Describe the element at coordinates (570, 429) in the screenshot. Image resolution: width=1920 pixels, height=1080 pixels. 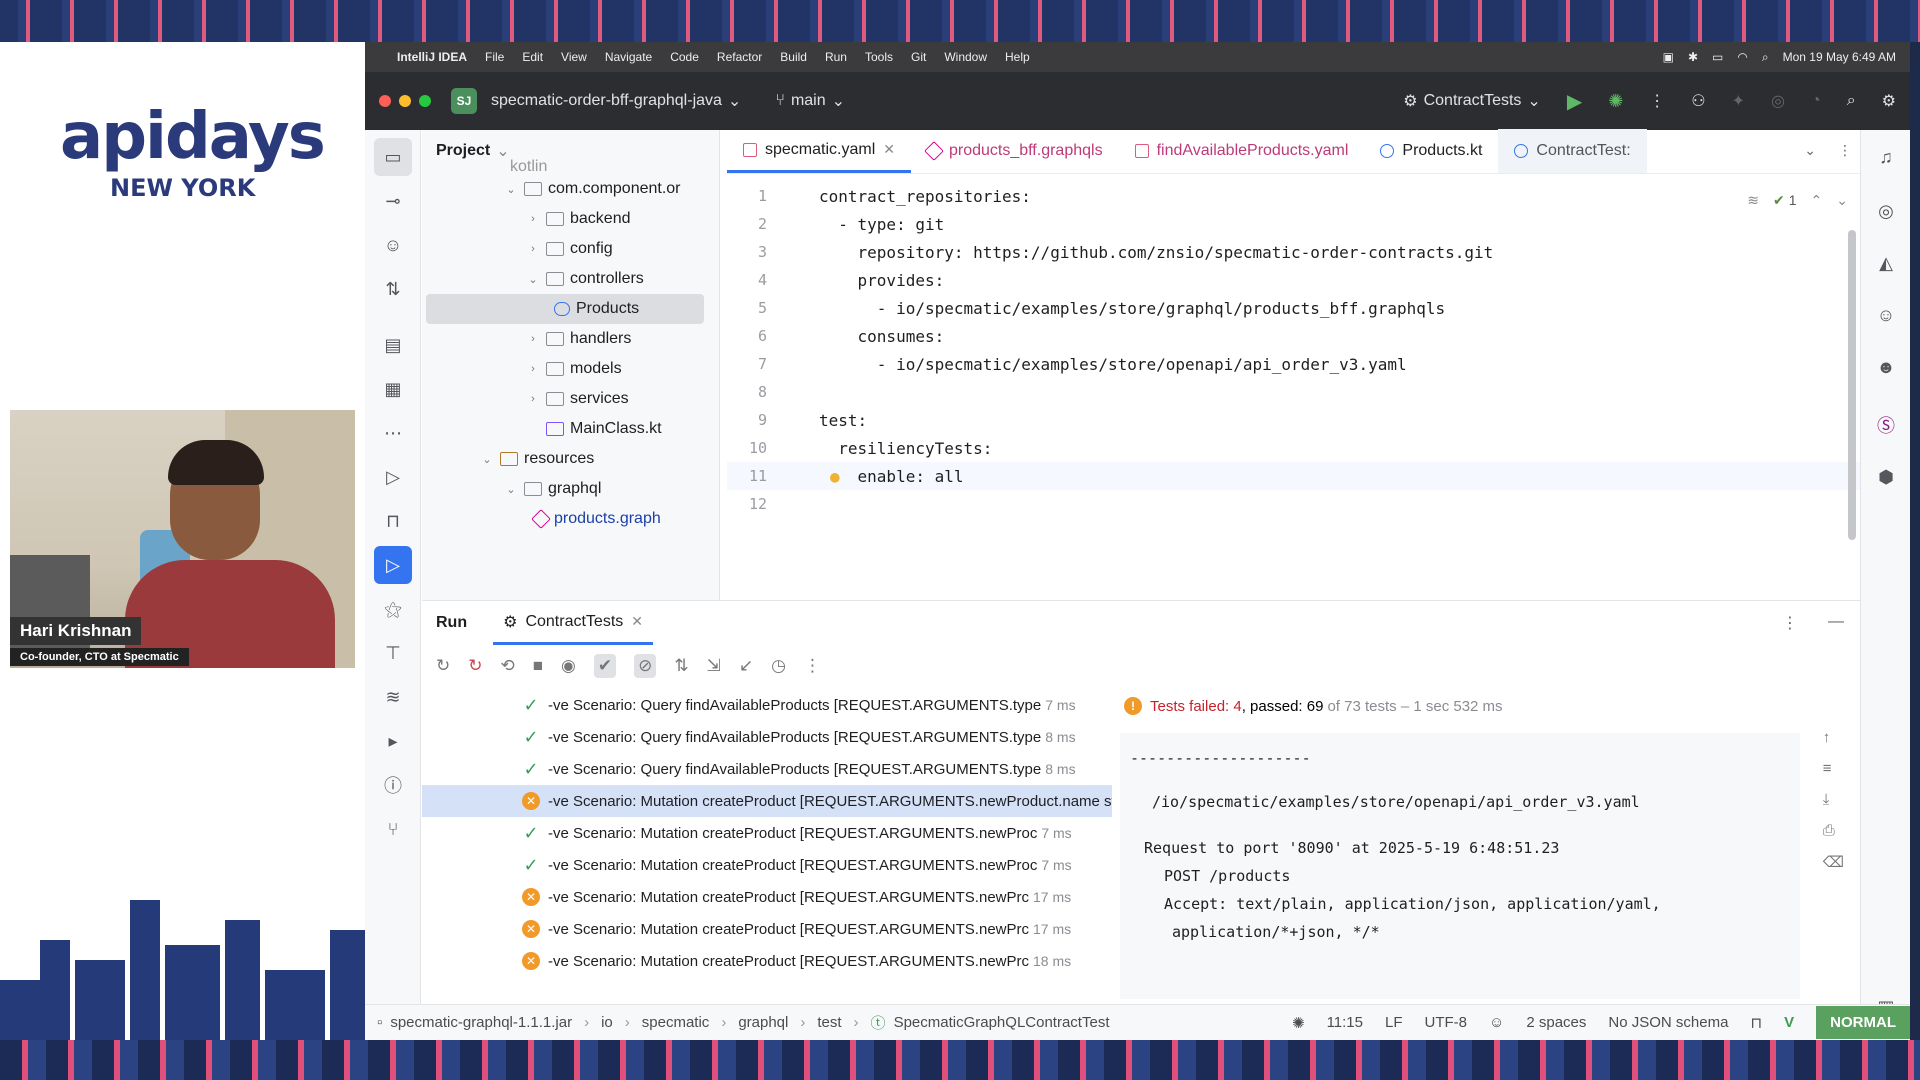
I see `tree-item-mainclass: MainClass.kt` at that location.